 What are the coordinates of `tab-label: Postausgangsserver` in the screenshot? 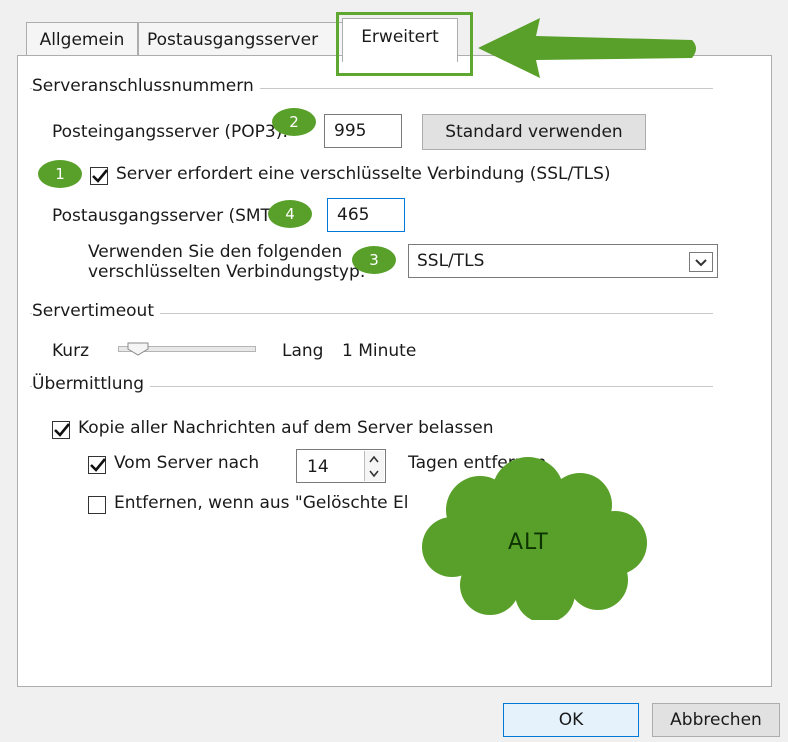 It's located at (233, 39).